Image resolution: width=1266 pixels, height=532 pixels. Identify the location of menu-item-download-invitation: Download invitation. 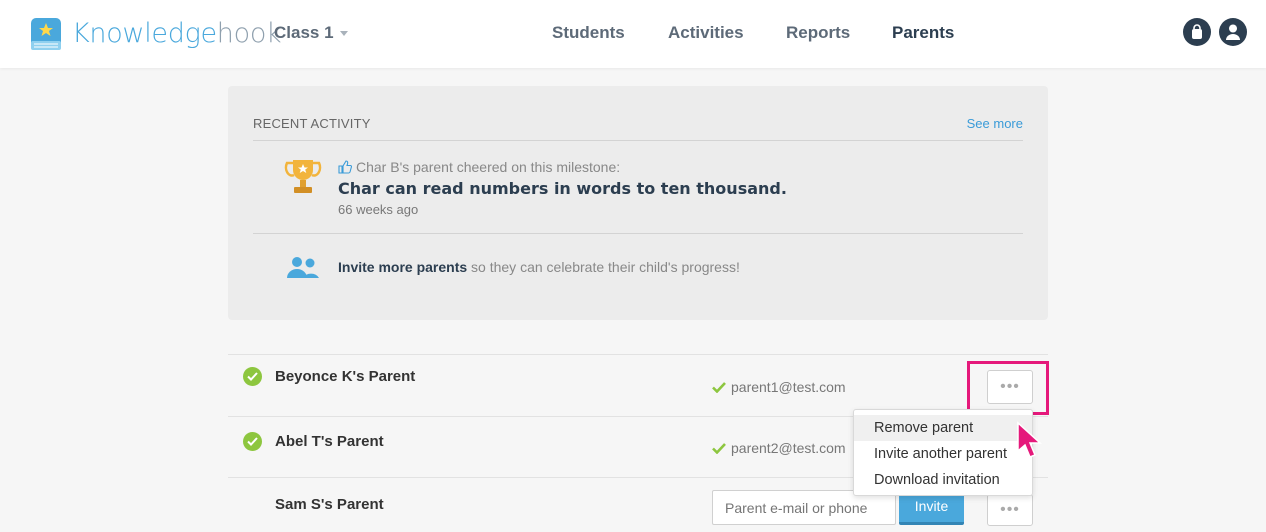
(943, 480).